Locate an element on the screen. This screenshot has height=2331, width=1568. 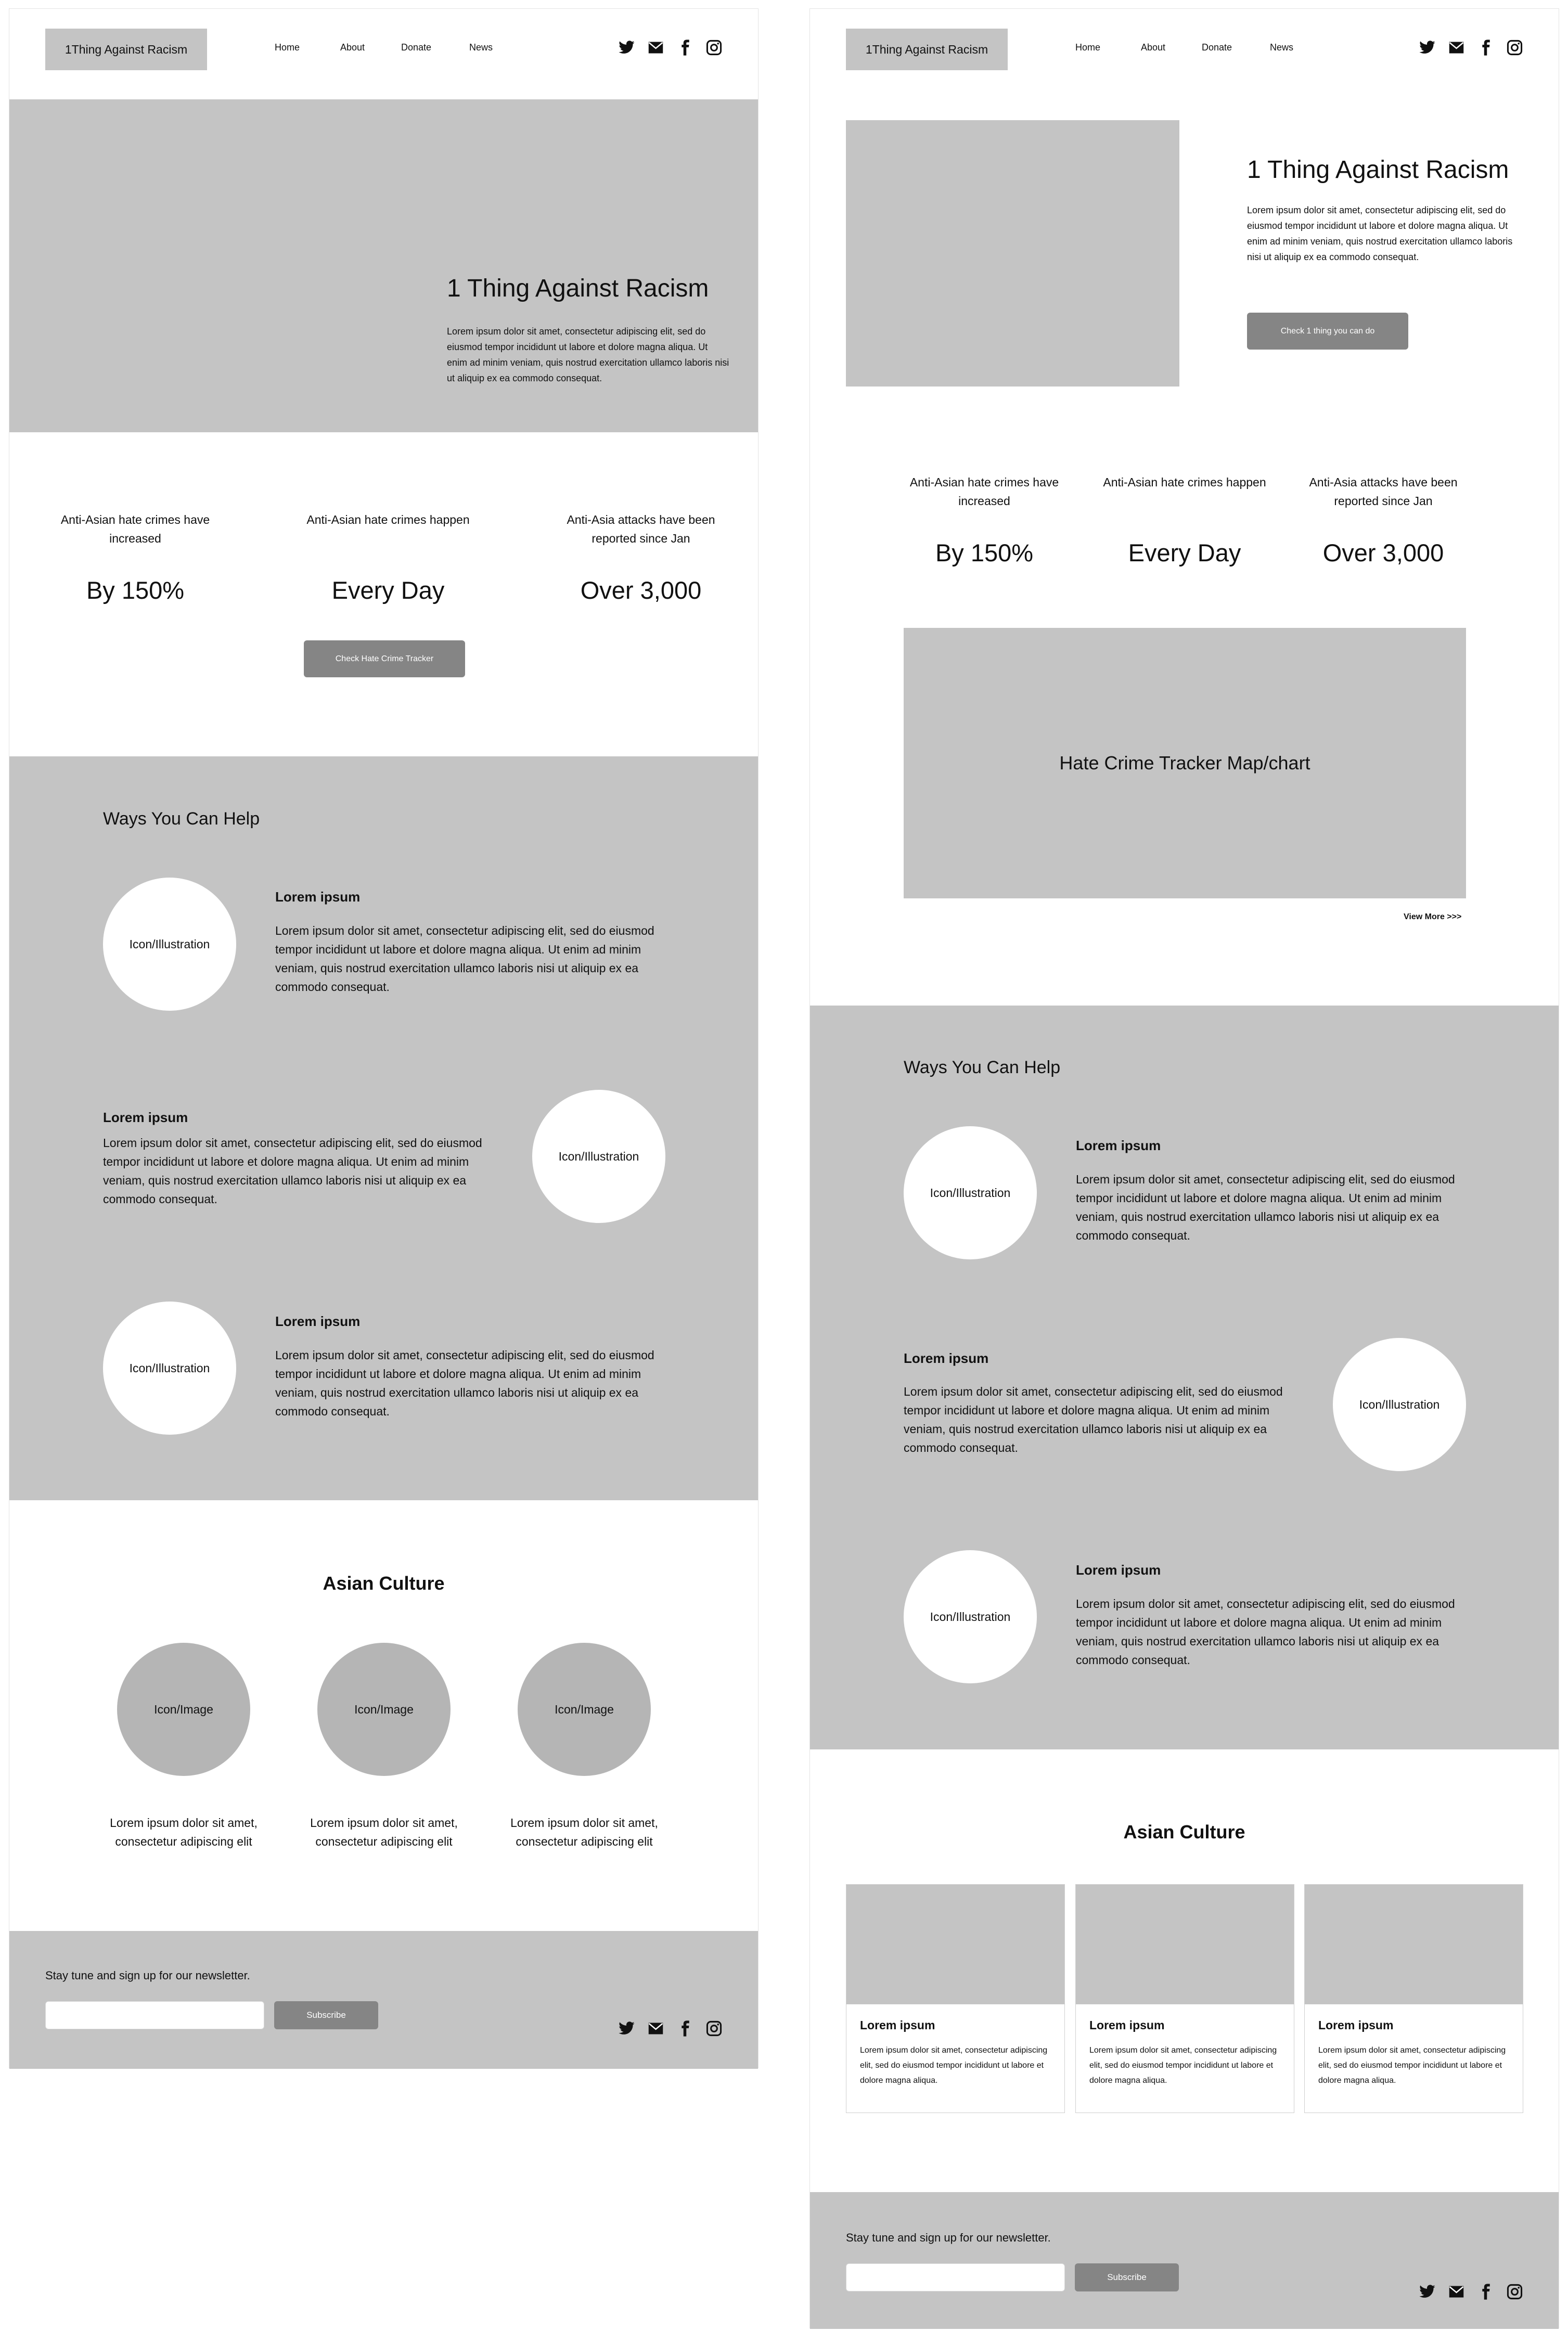
hate-crime-tracker-map: Hate Crime Tracker Map/chart is located at coordinates (1185, 763).